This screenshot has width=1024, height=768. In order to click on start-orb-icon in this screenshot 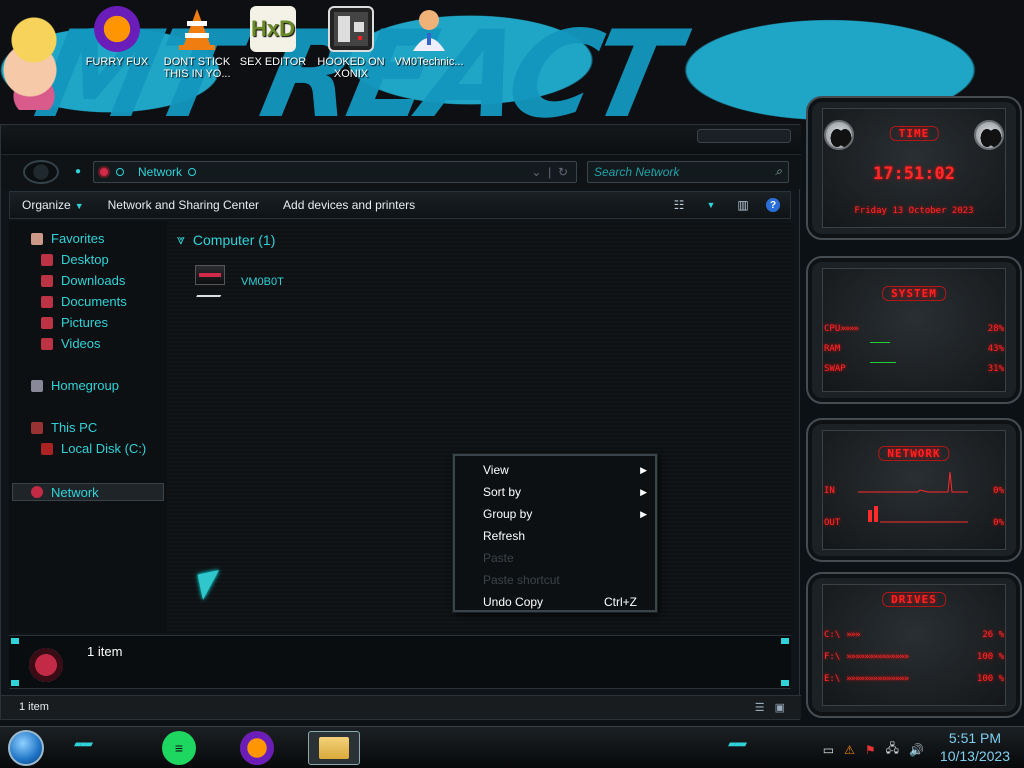, I will do `click(26, 748)`.